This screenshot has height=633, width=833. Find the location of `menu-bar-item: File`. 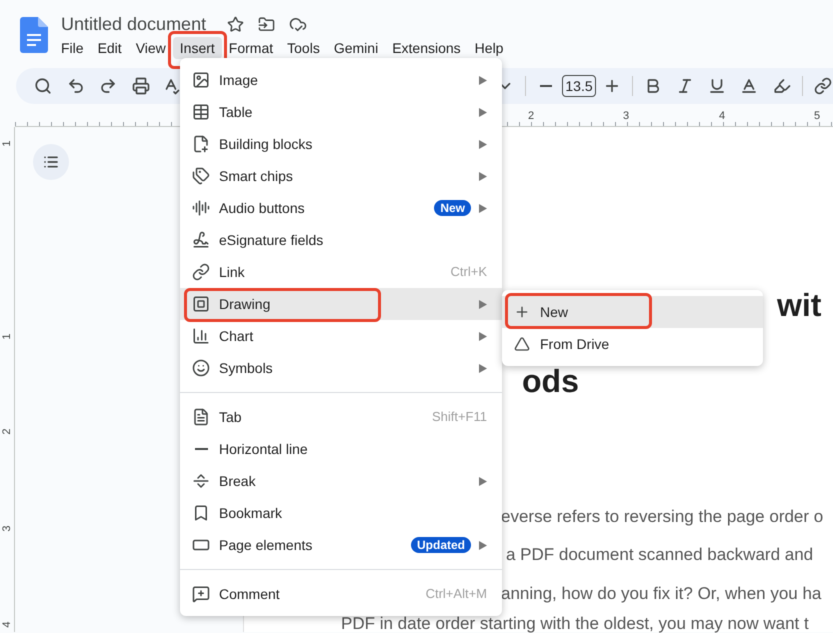

menu-bar-item: File is located at coordinates (72, 48).